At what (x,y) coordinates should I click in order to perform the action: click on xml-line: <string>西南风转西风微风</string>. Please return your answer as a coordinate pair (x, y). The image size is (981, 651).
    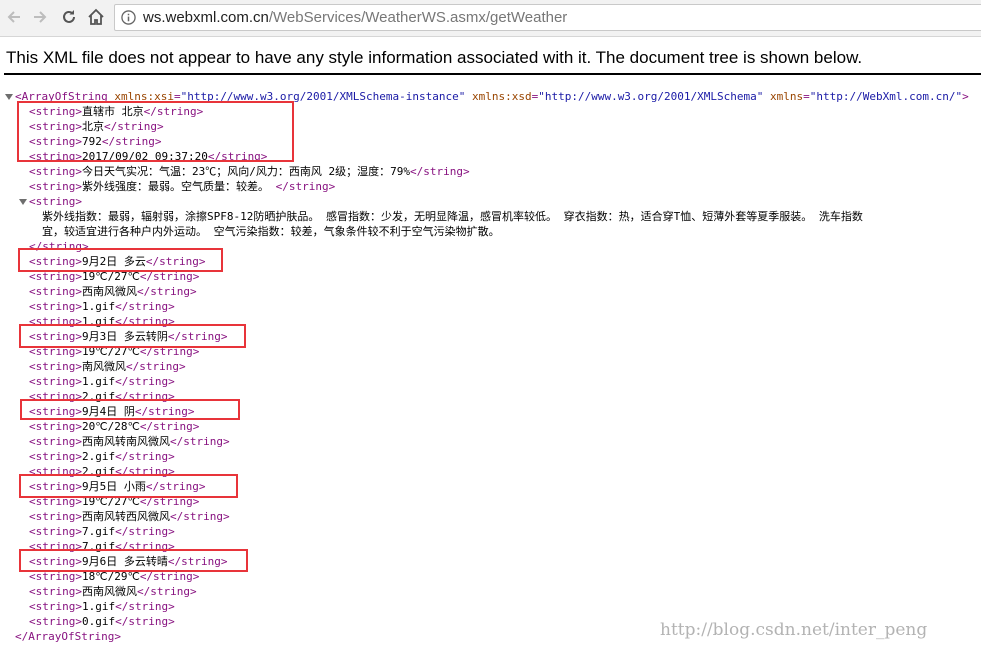
    Looking at the image, I should click on (129, 516).